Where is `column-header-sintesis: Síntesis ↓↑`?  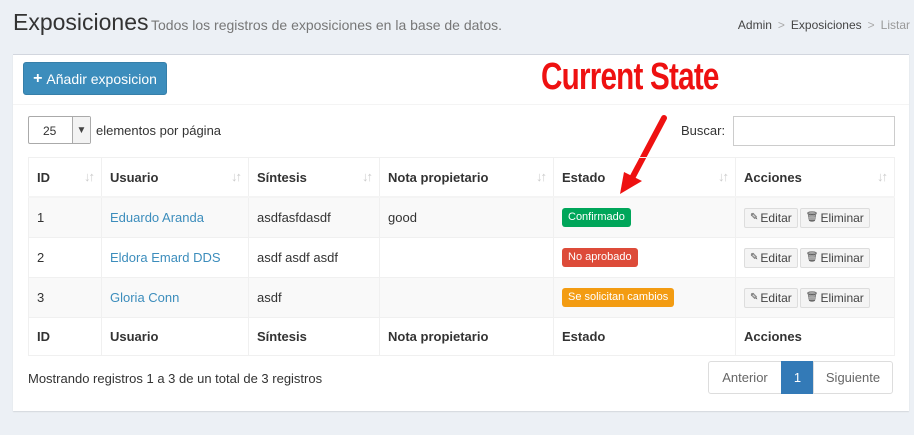
column-header-sintesis: Síntesis ↓↑ is located at coordinates (314, 177).